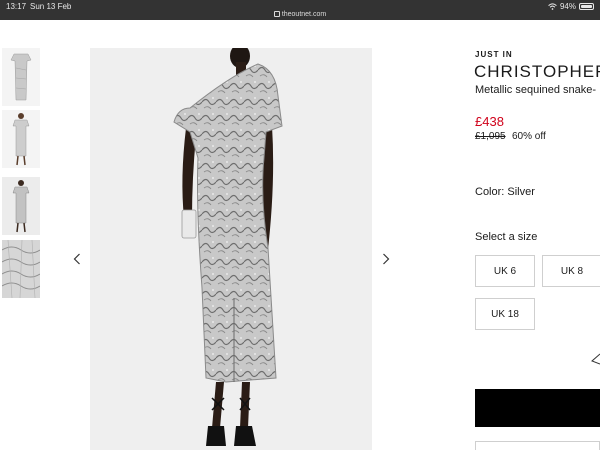  Describe the element at coordinates (505, 271) in the screenshot. I see `size-option-uk-6: UK 6` at that location.